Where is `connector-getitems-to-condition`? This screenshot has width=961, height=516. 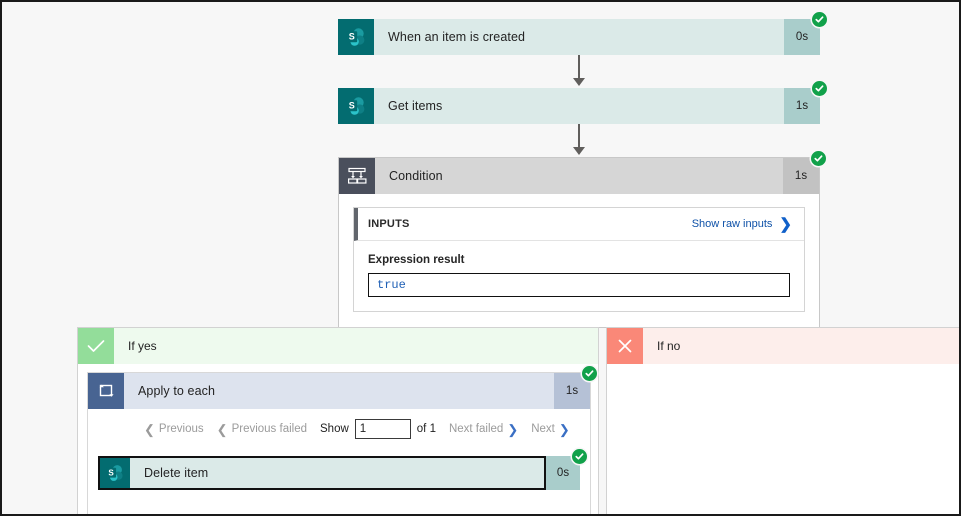 connector-getitems-to-condition is located at coordinates (579, 136).